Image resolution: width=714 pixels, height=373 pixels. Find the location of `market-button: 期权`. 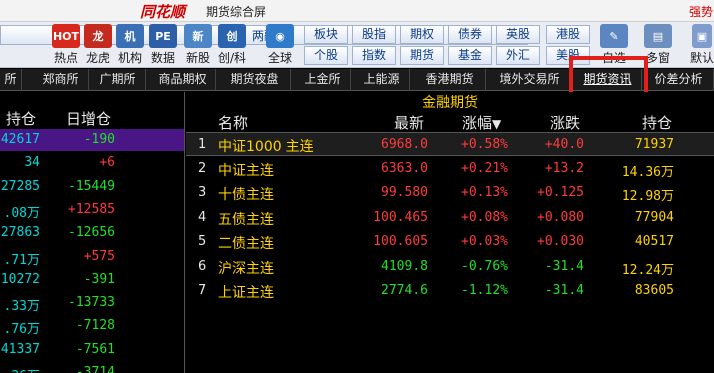

market-button: 期权 is located at coordinates (422, 34).